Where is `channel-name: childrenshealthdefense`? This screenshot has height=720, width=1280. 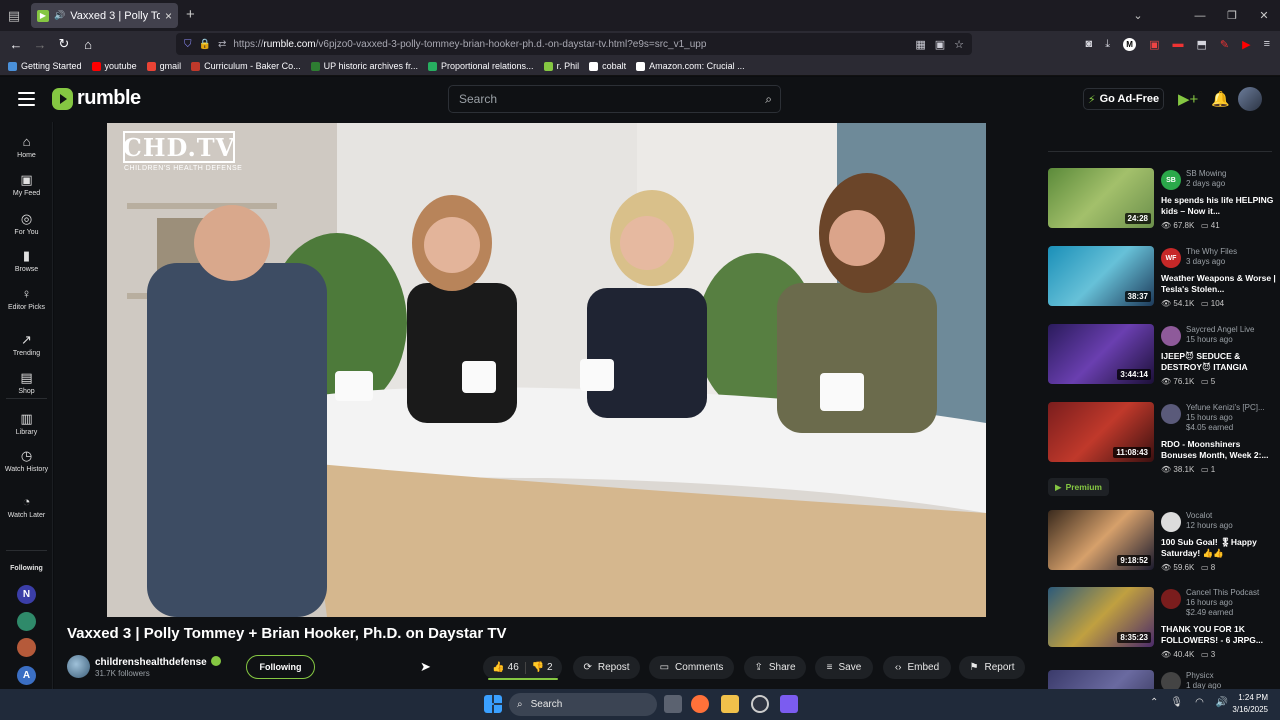 channel-name: childrenshealthdefense is located at coordinates (158, 662).